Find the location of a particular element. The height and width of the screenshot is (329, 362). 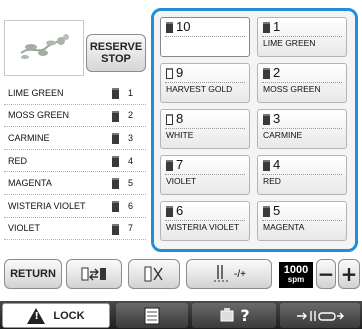

cell-color-name: HARVEST GOLD is located at coordinates (199, 89).